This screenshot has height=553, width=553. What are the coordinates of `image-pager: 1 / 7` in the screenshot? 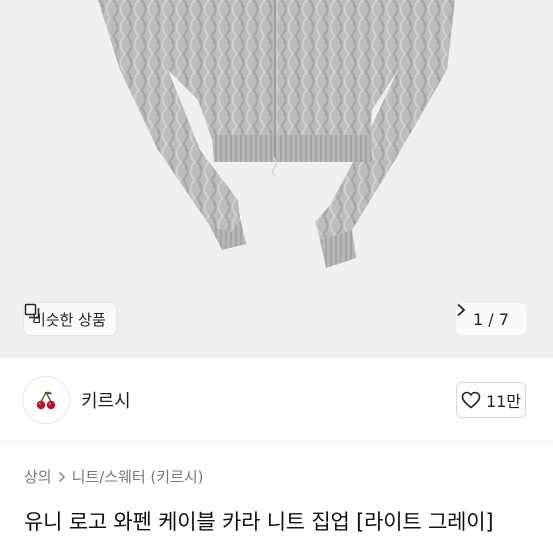 It's located at (491, 319).